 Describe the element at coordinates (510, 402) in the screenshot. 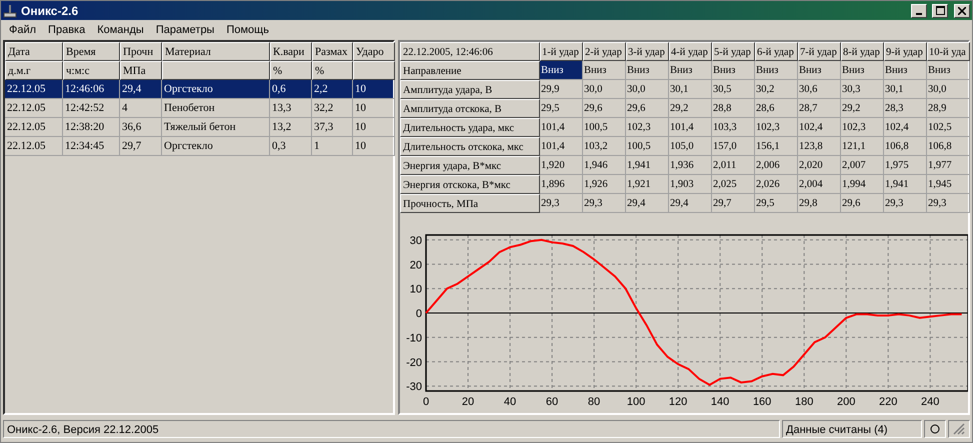

I see `axis-label: 40` at that location.